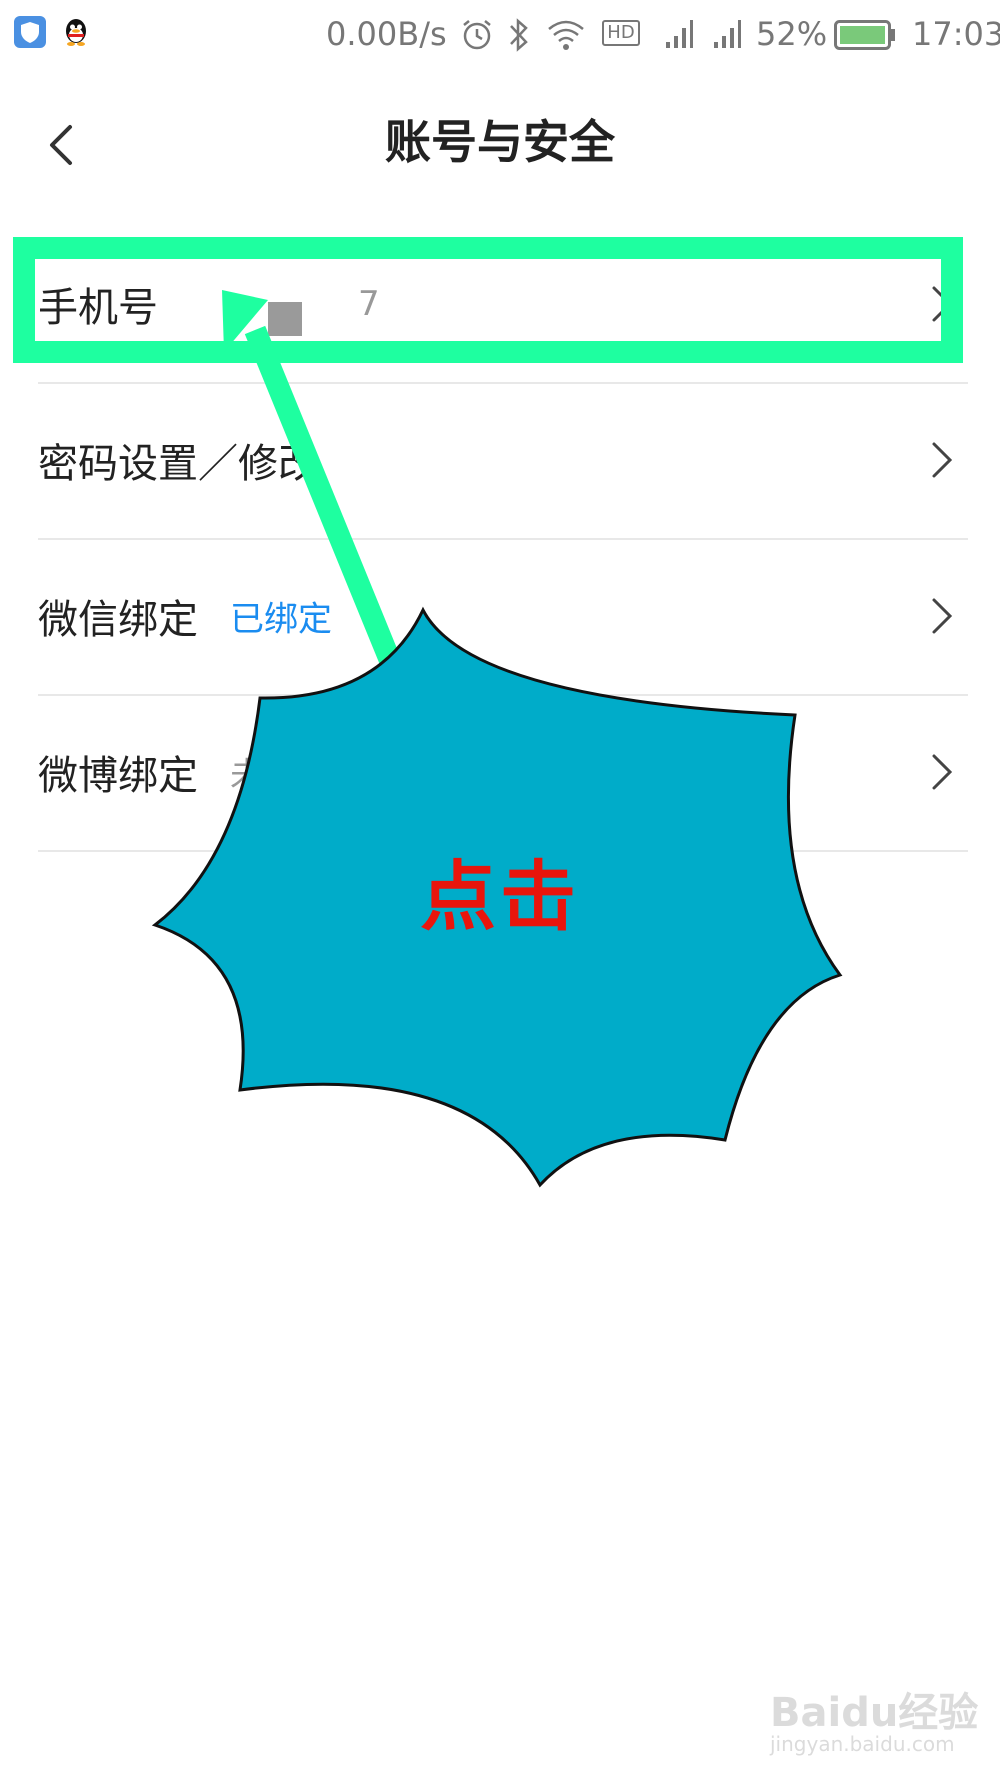 This screenshot has height=1778, width=1000. What do you see at coordinates (477, 35) in the screenshot?
I see `alarm-icon` at bounding box center [477, 35].